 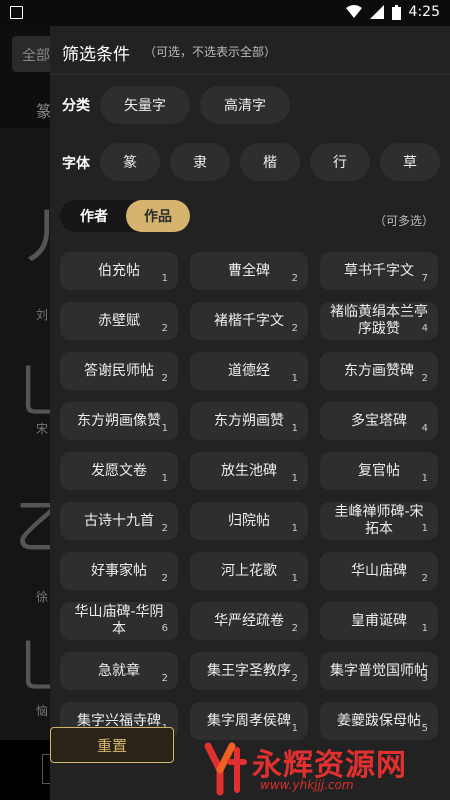 I want to click on work-item: 放生池碑 1, so click(x=249, y=471).